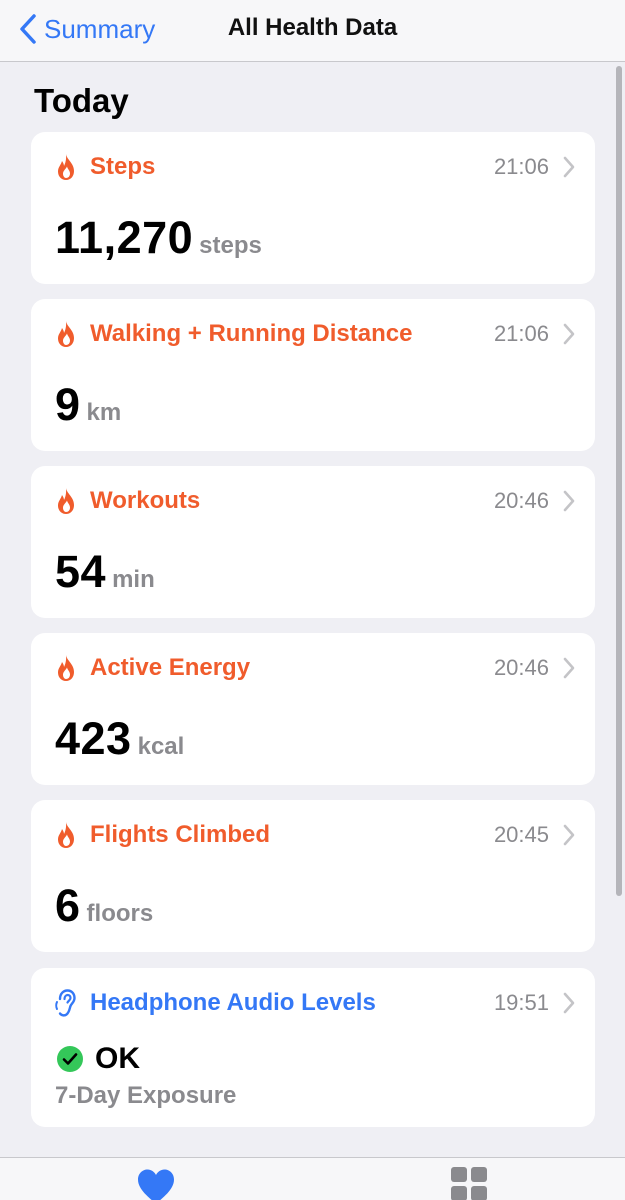 This screenshot has width=625, height=1200. I want to click on metric-time: 19:51, so click(521, 1002).